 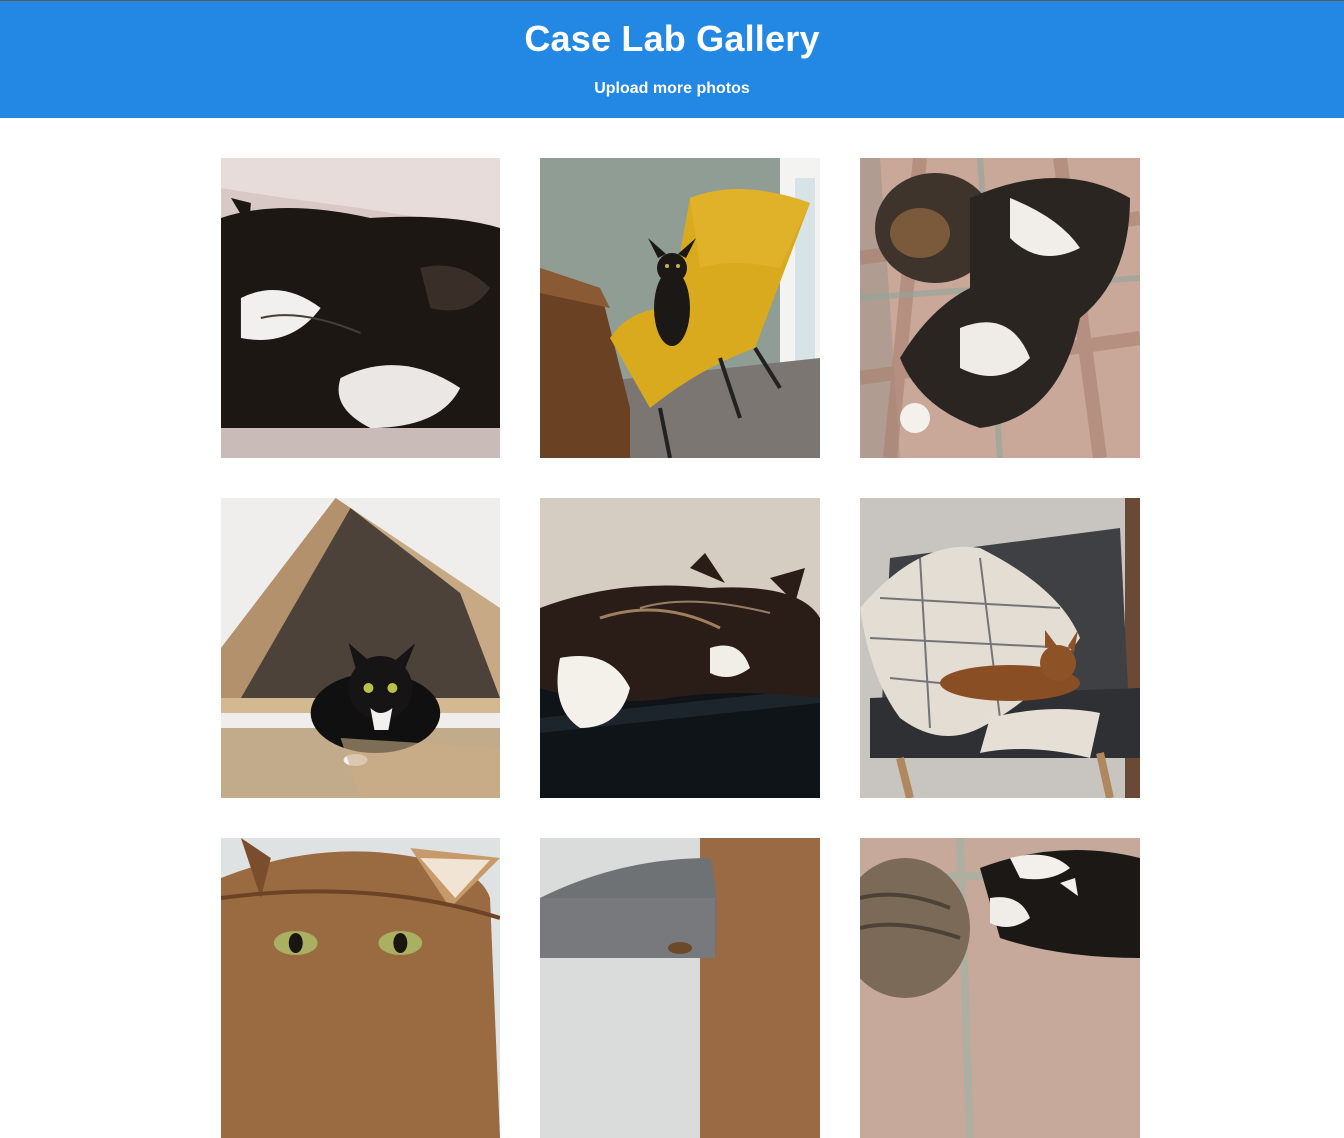 What do you see at coordinates (672, 38) in the screenshot?
I see `page-title: Case Lab Gallery` at bounding box center [672, 38].